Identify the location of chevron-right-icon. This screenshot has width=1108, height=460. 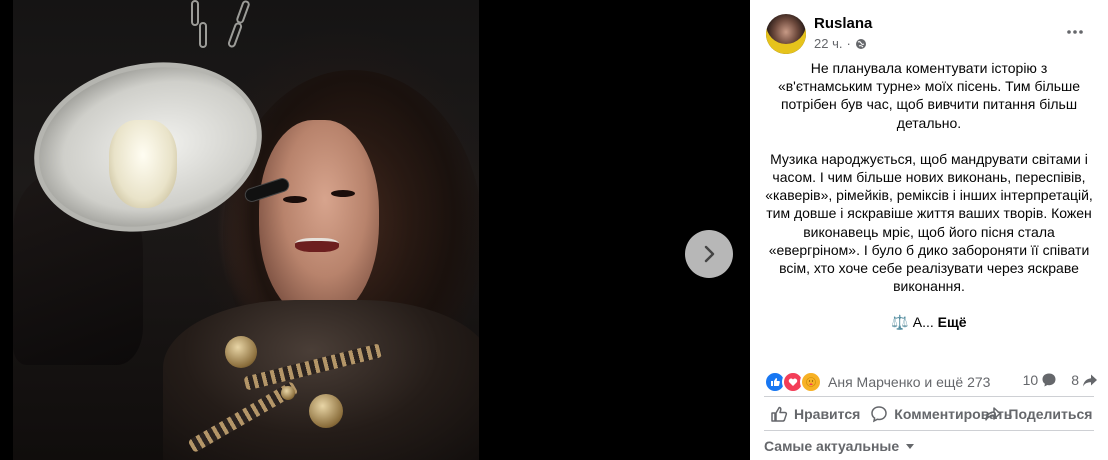
(709, 254).